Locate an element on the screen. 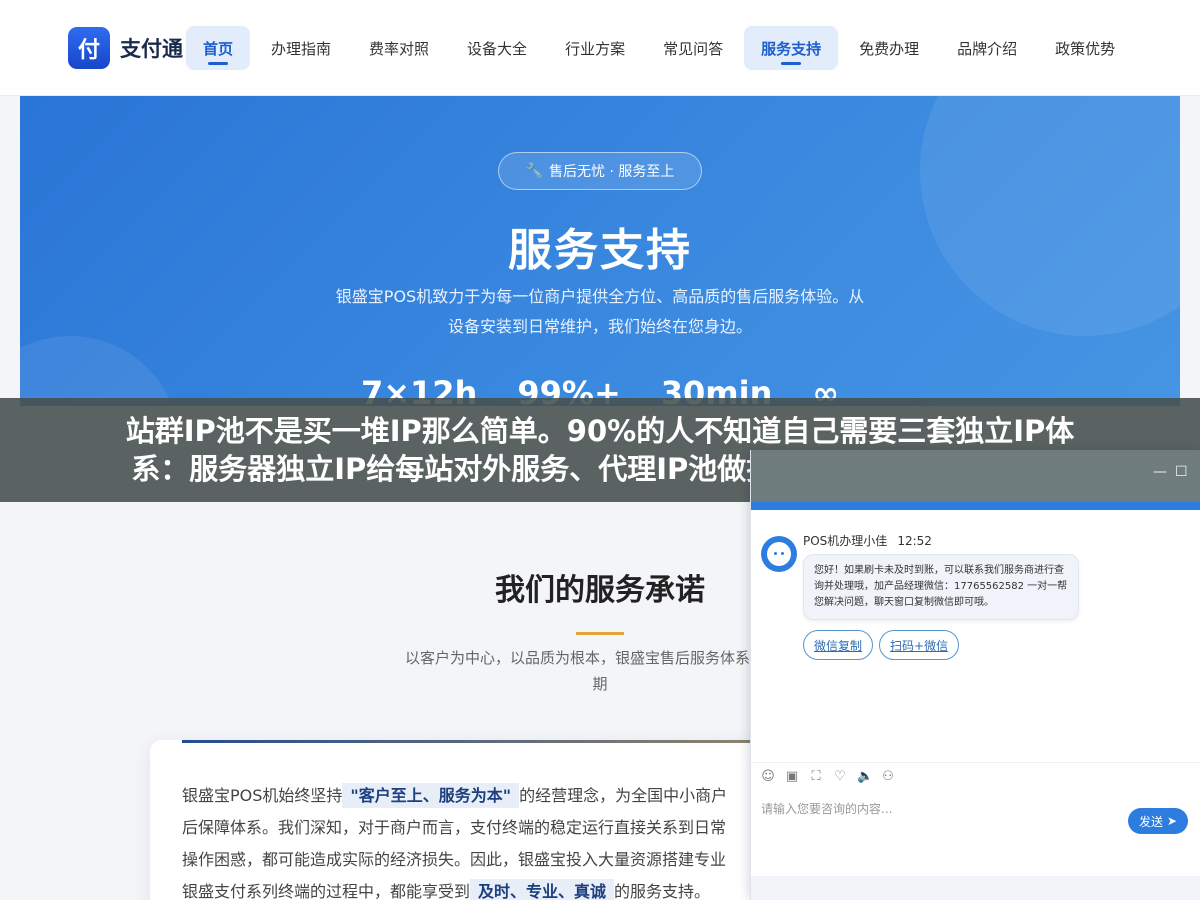 This screenshot has height=900, width=1200. quick-actions: 微信复制 扫码+微信 is located at coordinates (881, 645).